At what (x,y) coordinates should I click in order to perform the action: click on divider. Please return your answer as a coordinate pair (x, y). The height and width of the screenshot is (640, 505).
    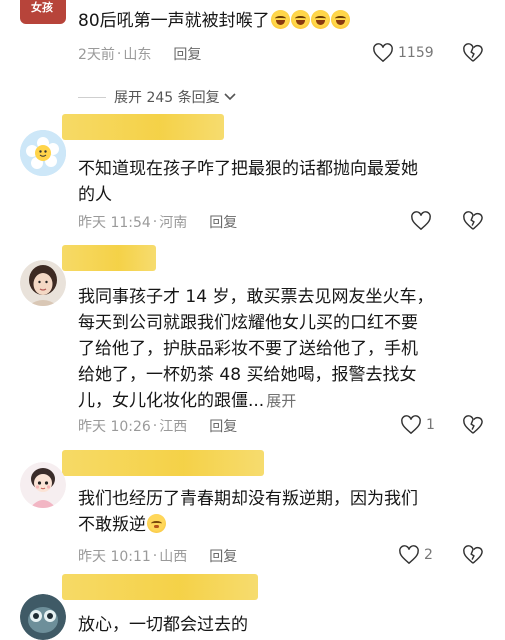
    Looking at the image, I should click on (92, 97).